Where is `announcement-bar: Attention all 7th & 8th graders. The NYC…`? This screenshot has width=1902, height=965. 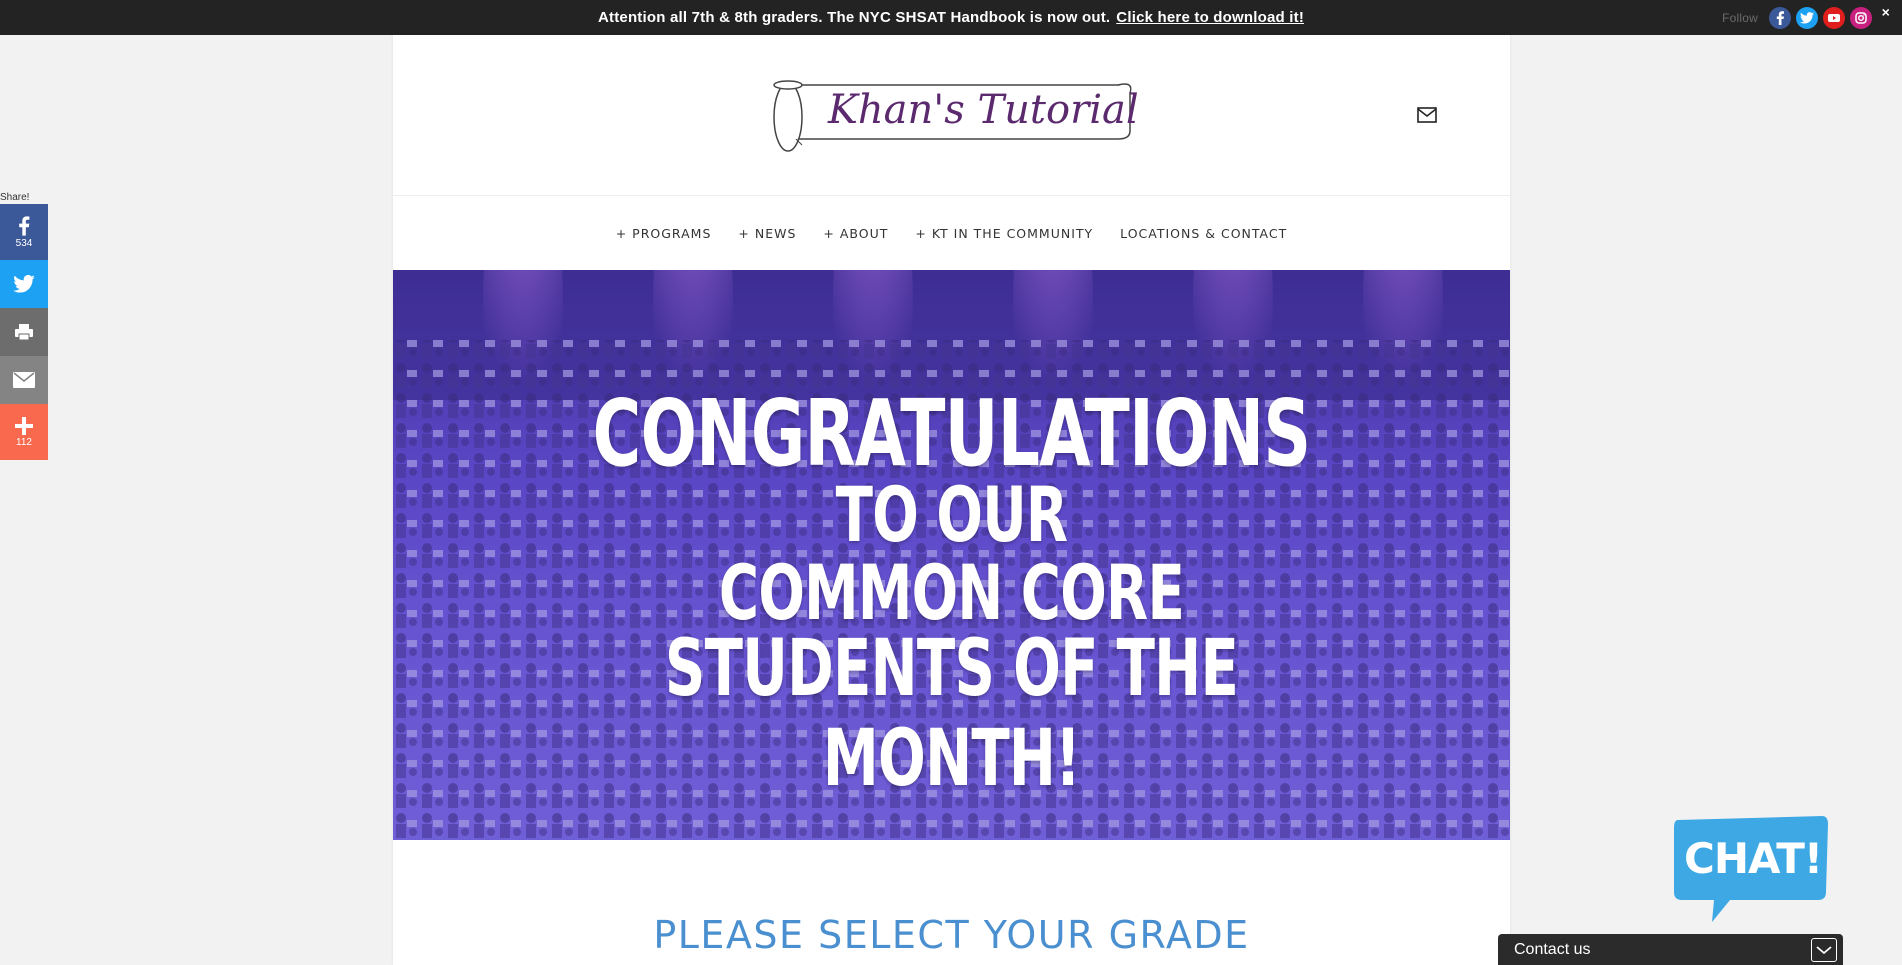 announcement-bar: Attention all 7th & 8th graders. The NYC… is located at coordinates (951, 17).